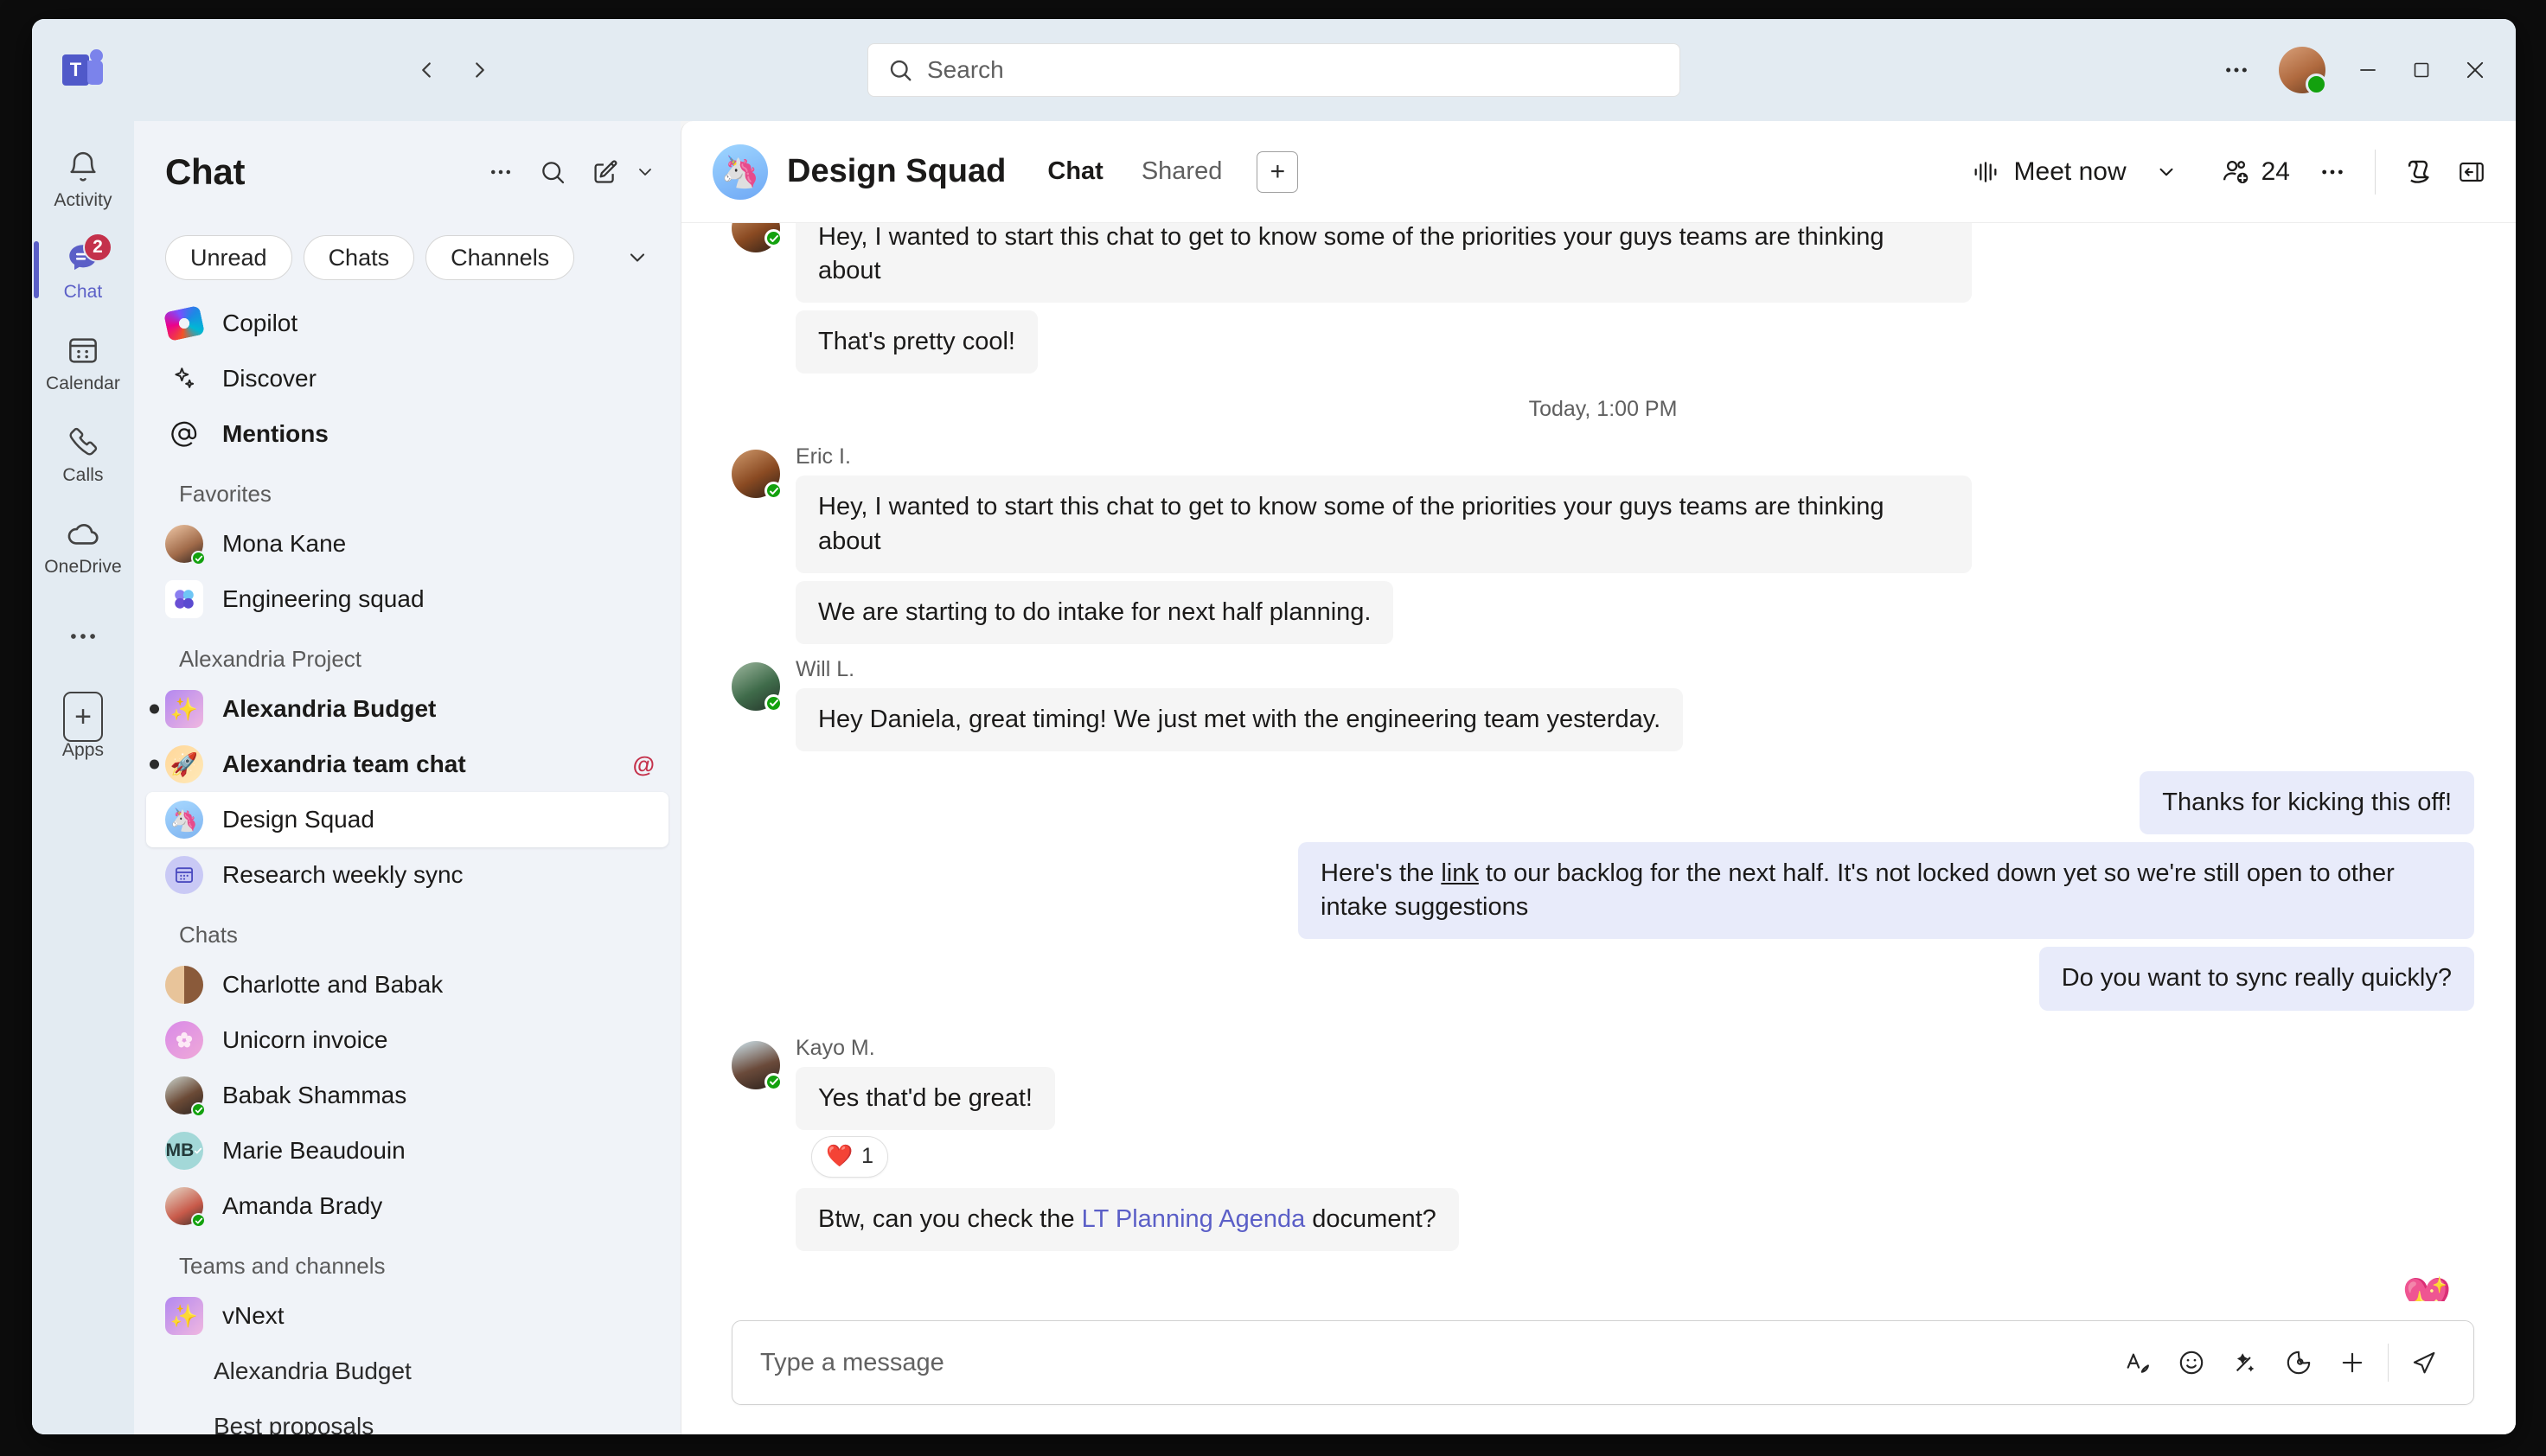 This screenshot has height=1456, width=2546. I want to click on tab-shared: Shared, so click(1182, 172).